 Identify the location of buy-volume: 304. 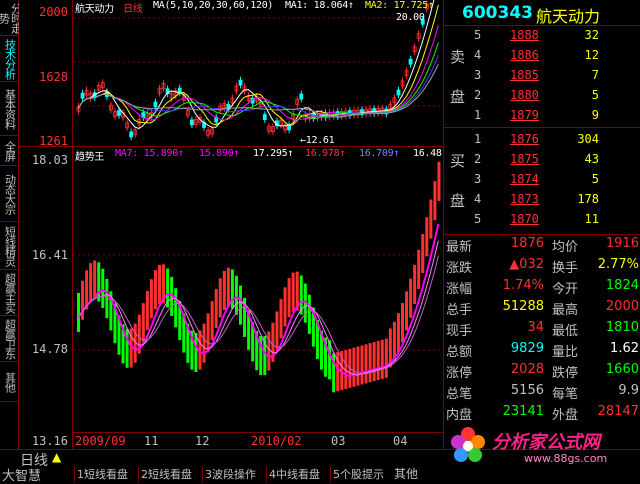
(588, 139).